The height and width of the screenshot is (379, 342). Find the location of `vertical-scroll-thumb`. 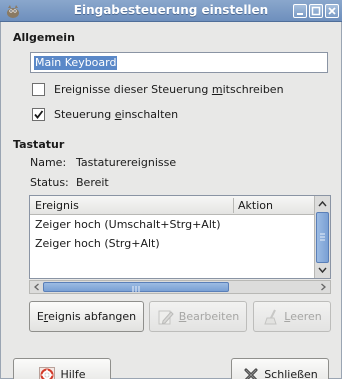

vertical-scroll-thumb is located at coordinates (322, 237).